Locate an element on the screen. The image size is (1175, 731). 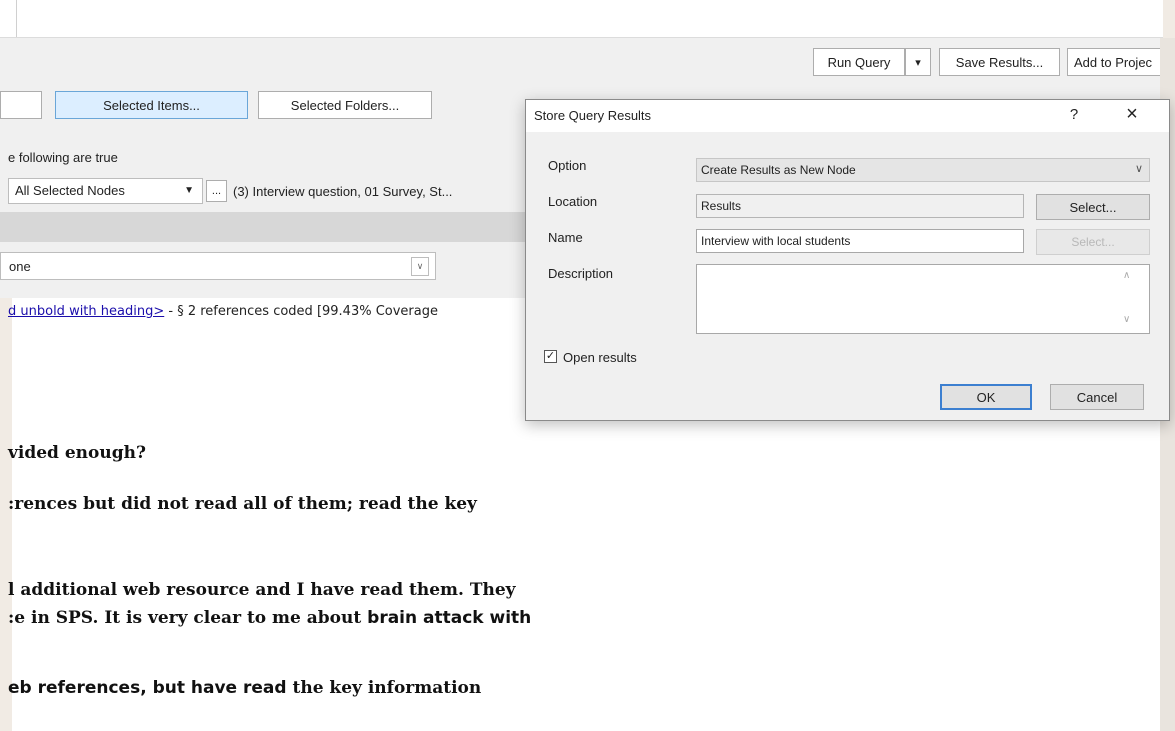
dialog-titlebar: Store Query Results ? × is located at coordinates (847, 116).